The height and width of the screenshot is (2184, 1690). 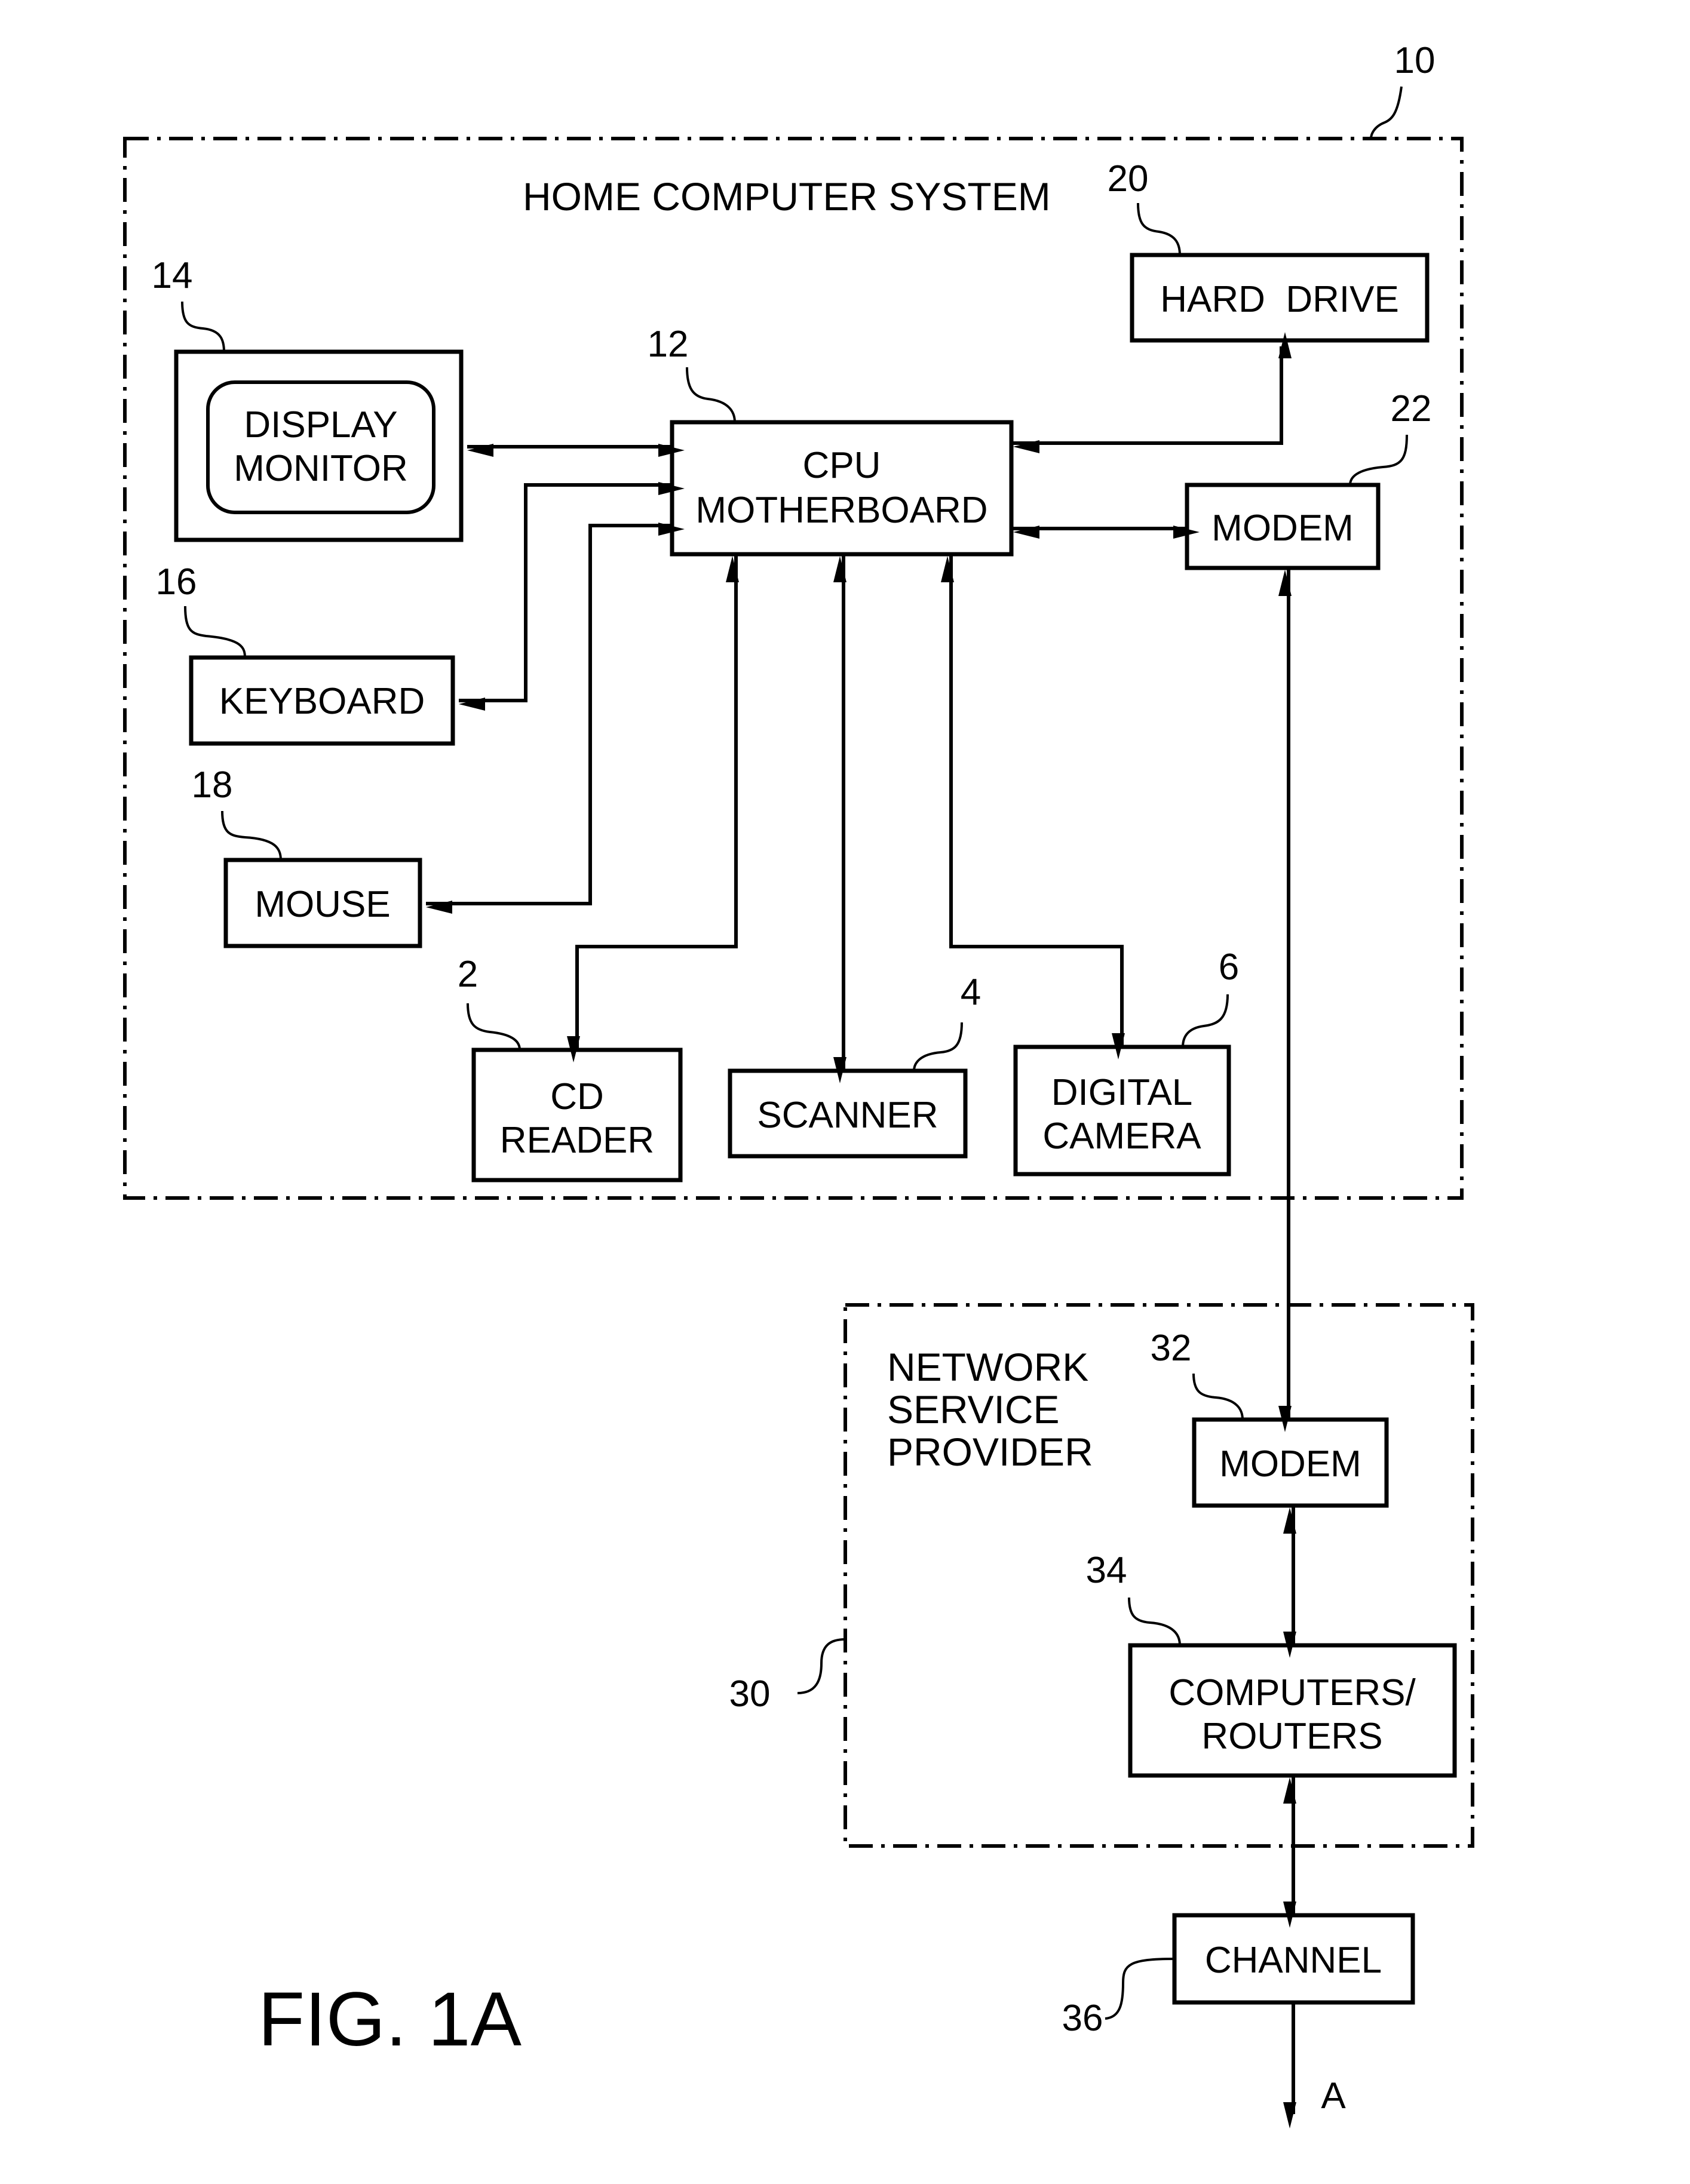 I want to click on home-system-title: HOME COMPUTER SYSTEM, so click(x=787, y=196).